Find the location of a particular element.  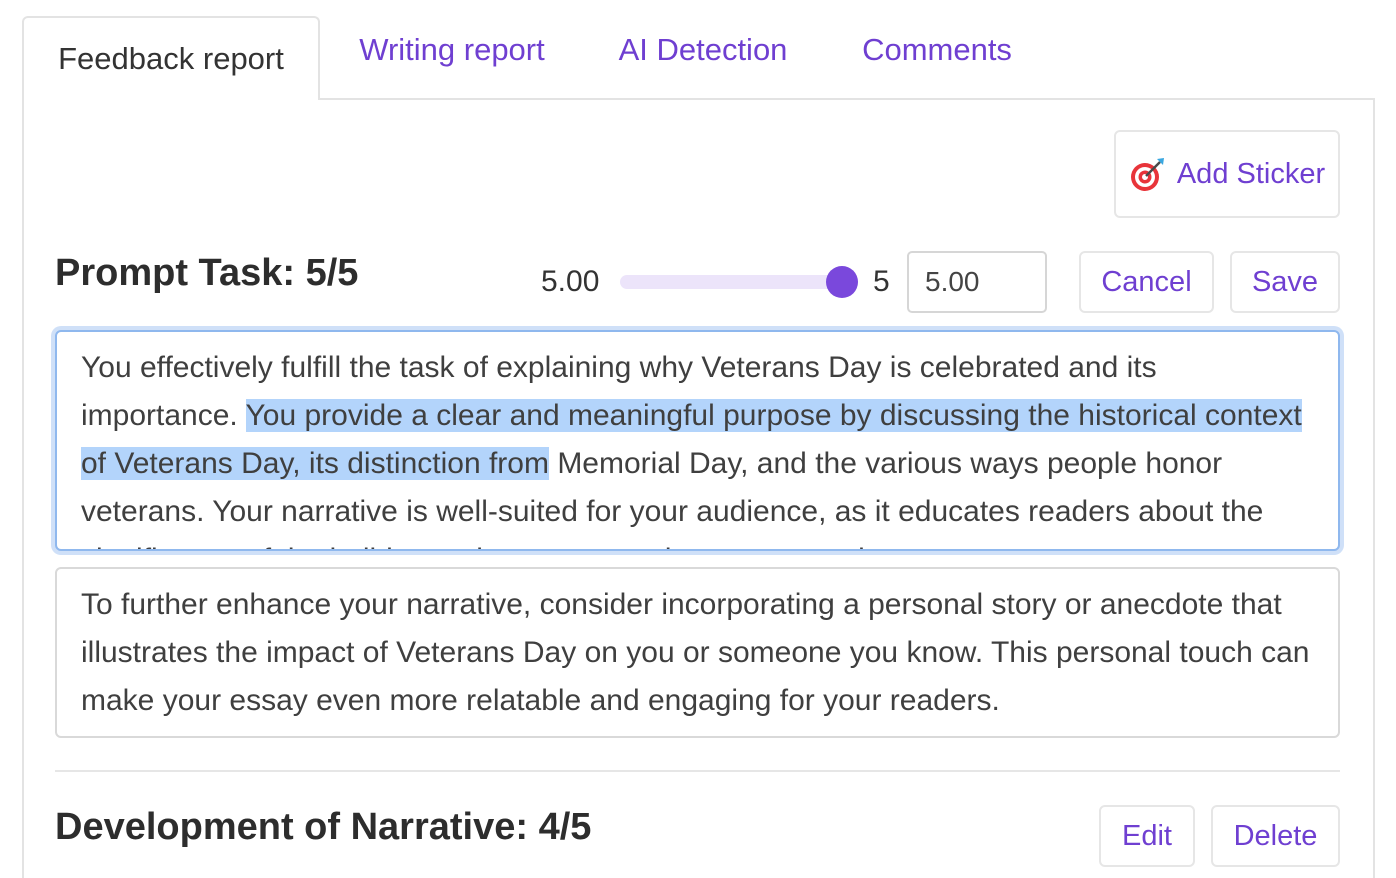

cancel-button: Cancel is located at coordinates (1146, 282).